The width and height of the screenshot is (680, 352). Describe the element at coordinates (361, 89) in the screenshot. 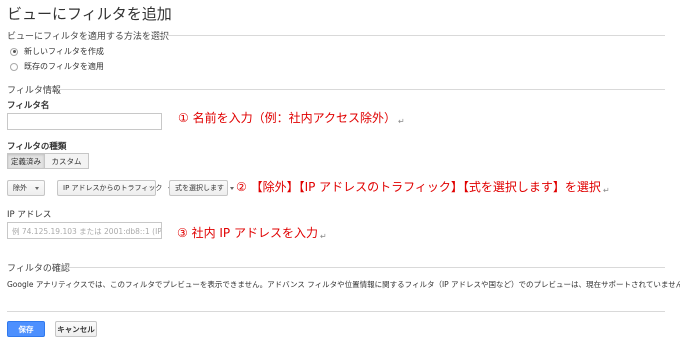

I see `filter-info-divider` at that location.